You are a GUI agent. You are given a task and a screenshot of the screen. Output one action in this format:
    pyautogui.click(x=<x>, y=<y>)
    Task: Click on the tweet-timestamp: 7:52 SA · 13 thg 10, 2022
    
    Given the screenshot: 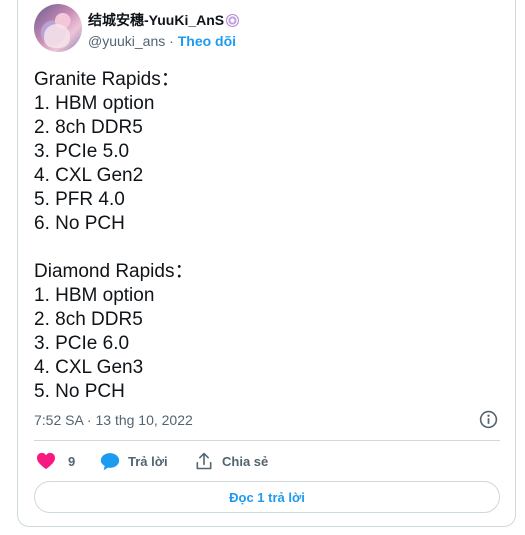 What is the action you would take?
    pyautogui.click(x=113, y=420)
    